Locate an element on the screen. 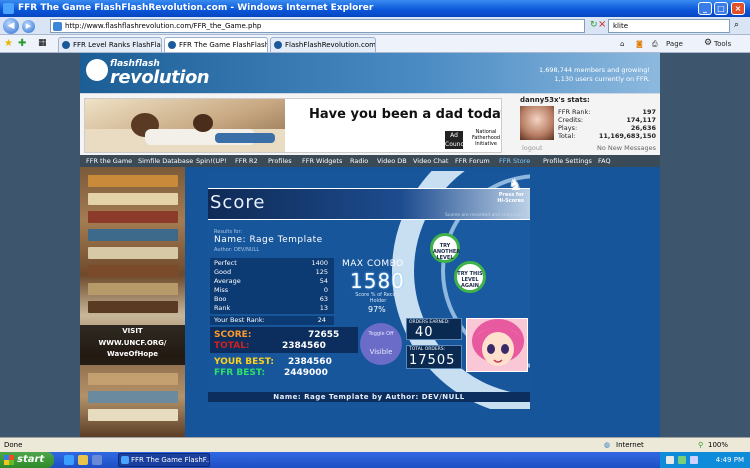 The image size is (750, 468). nav-radio: Radio is located at coordinates (359, 161).